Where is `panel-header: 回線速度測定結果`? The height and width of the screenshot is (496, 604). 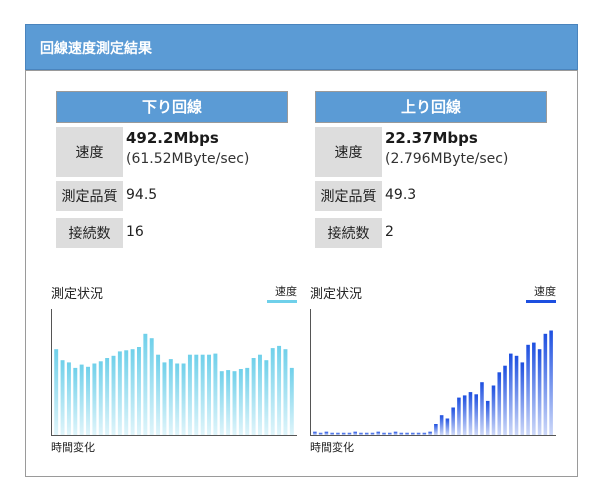 panel-header: 回線速度測定結果 is located at coordinates (301, 47).